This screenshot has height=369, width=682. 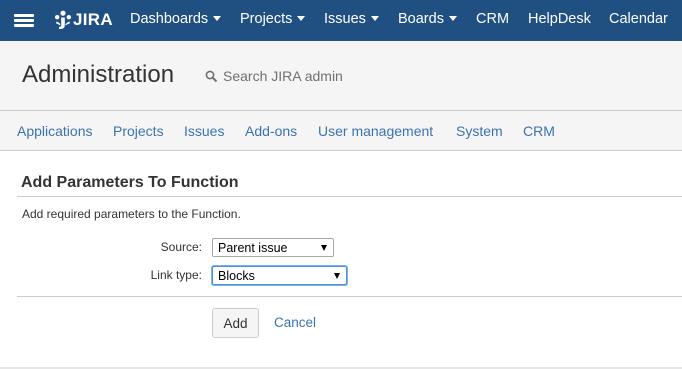 What do you see at coordinates (176, 275) in the screenshot?
I see `link-type-label: Link type:` at bounding box center [176, 275].